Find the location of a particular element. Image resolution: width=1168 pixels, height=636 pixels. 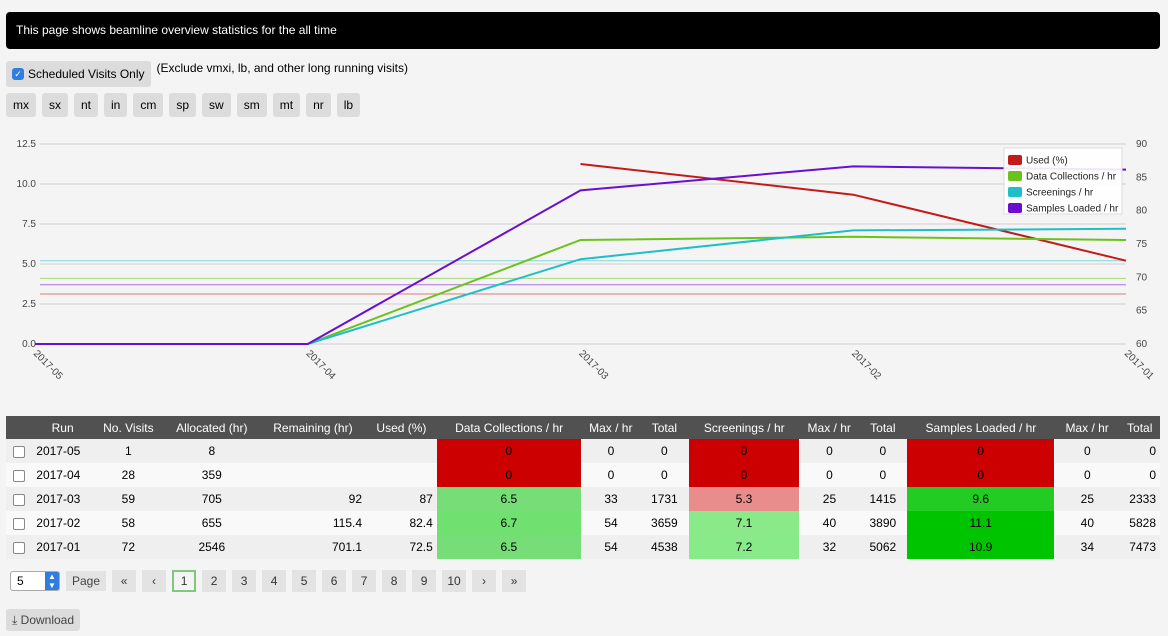

checkbox-checked-icon: ✓ is located at coordinates (18, 74).